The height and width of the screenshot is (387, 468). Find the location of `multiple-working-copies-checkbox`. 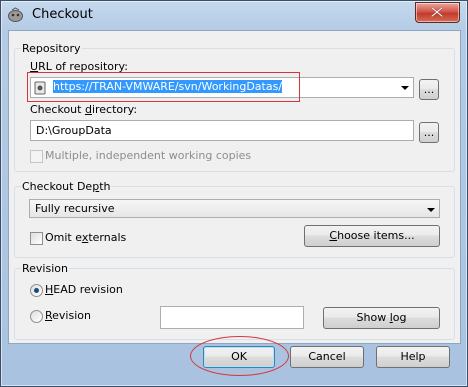

multiple-working-copies-checkbox is located at coordinates (36, 156).